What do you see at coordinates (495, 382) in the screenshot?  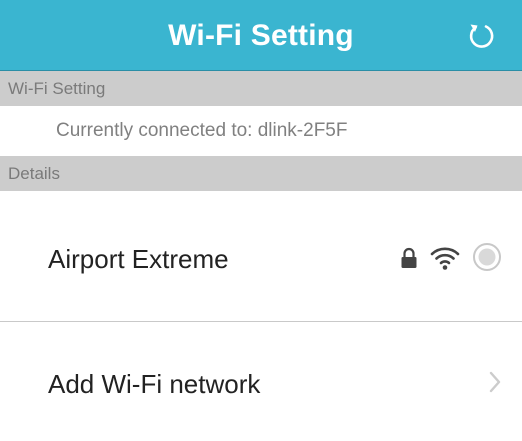 I see `chevron-right-icon` at bounding box center [495, 382].